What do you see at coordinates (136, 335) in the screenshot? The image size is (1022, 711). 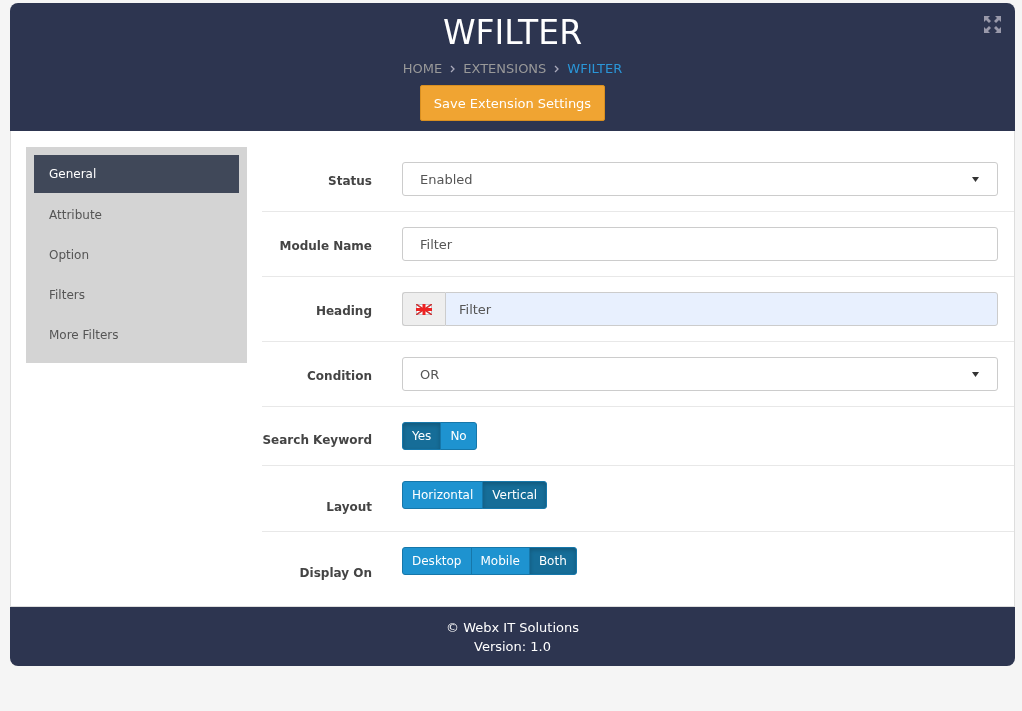 I see `sidebar-item: More Filters` at bounding box center [136, 335].